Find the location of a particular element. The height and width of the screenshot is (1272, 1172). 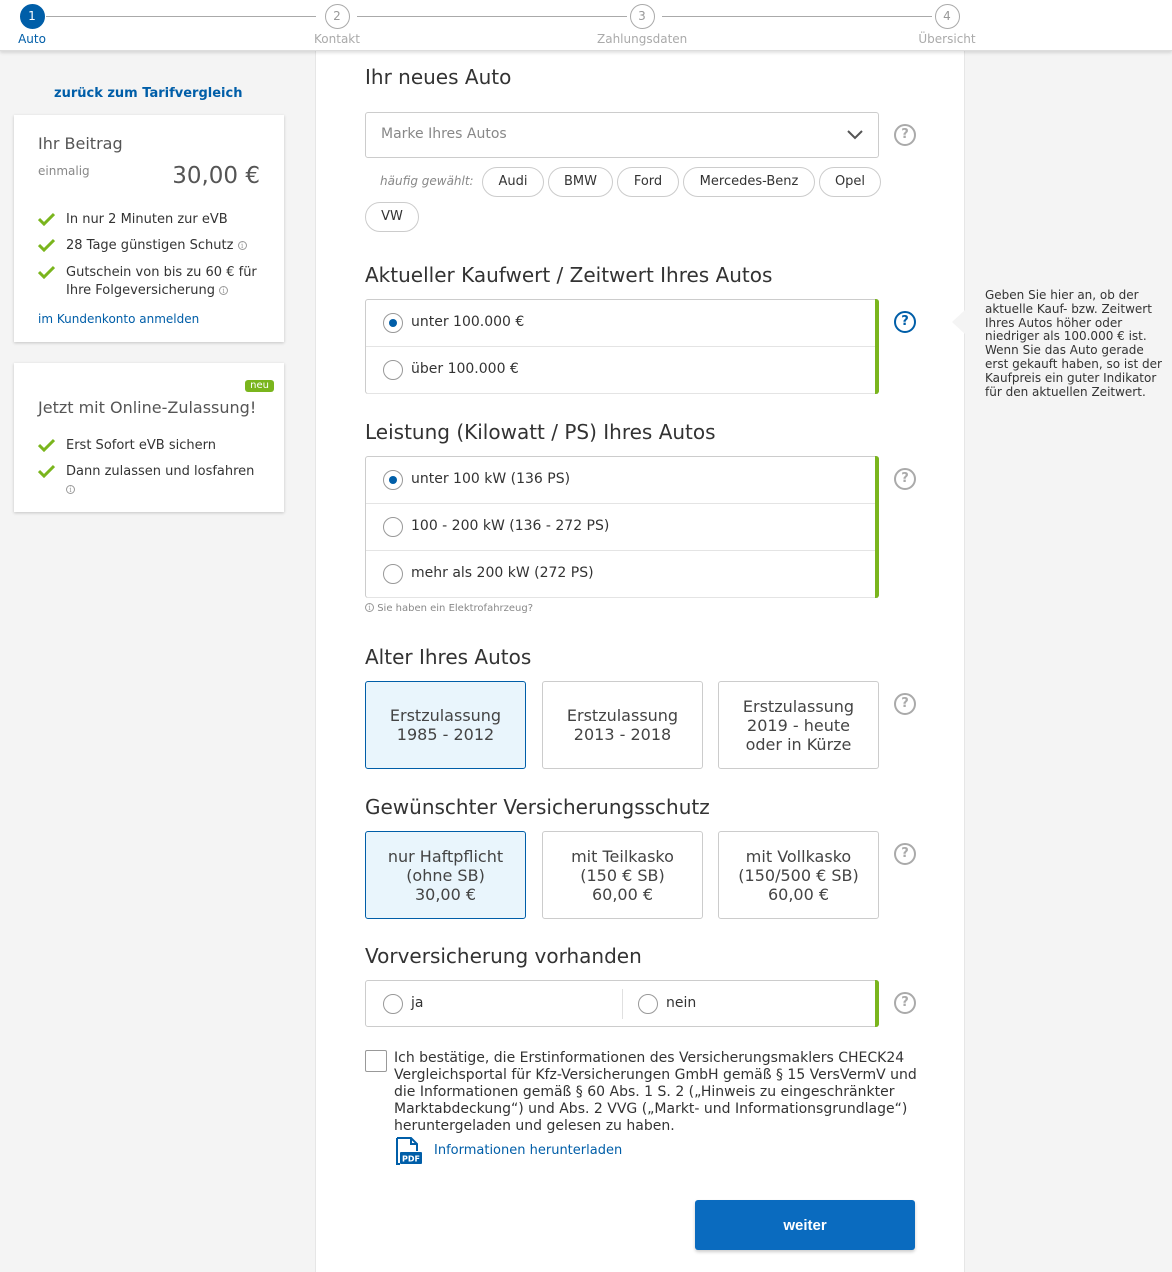

tile-line: 2013 - 2018 is located at coordinates (622, 734).